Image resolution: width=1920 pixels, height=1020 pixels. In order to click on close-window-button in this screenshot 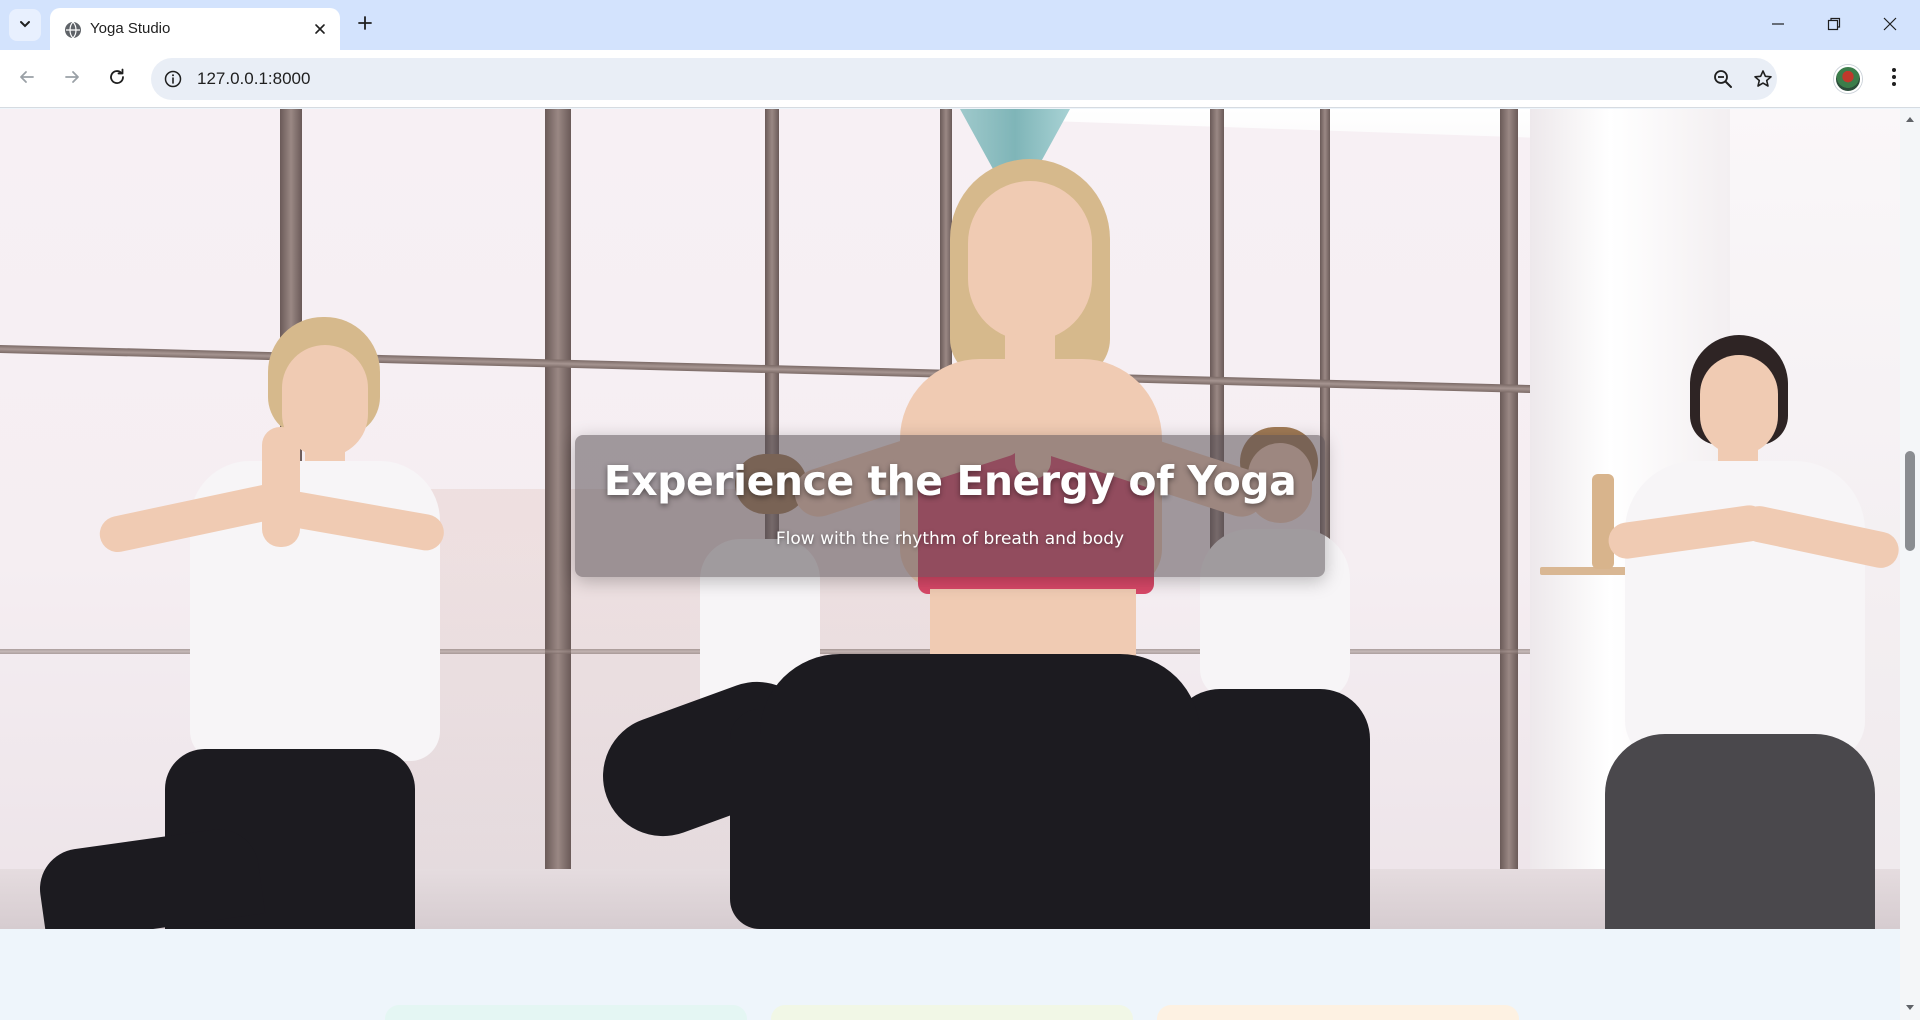, I will do `click(1890, 25)`.